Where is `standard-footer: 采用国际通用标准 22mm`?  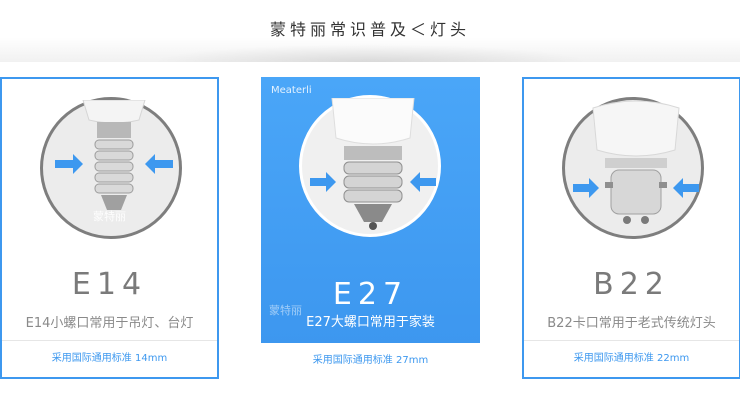
standard-footer: 采用国际通用标准 22mm is located at coordinates (631, 358).